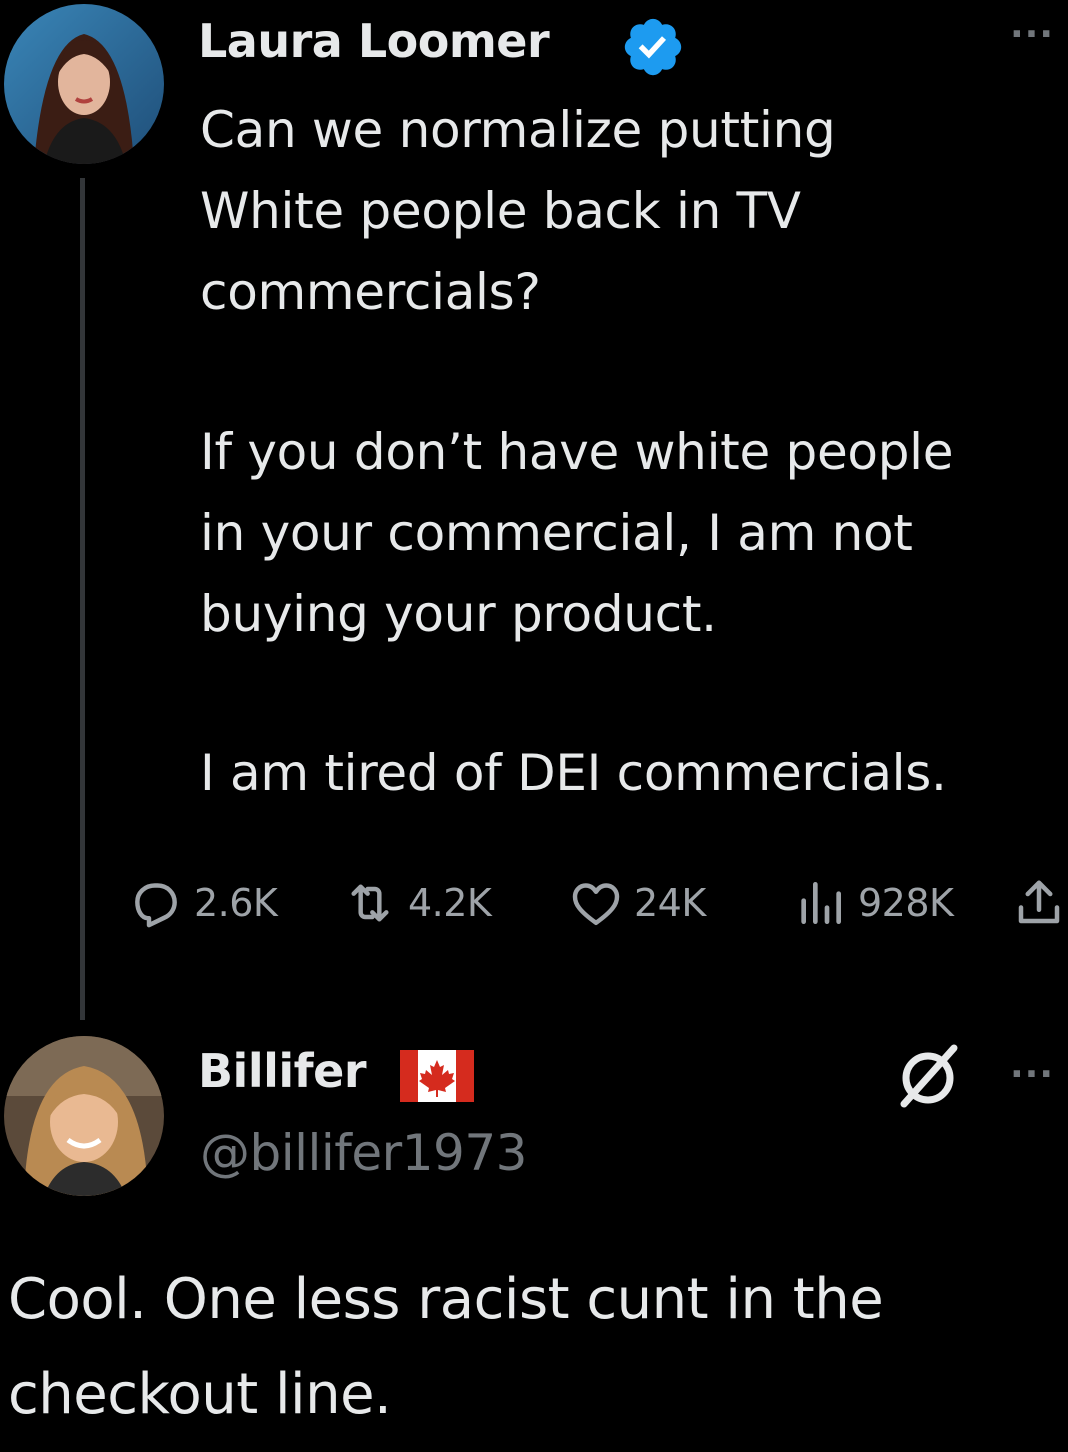 Image resolution: width=1068 pixels, height=1452 pixels. What do you see at coordinates (84, 1116) in the screenshot?
I see `reply-author-avatar` at bounding box center [84, 1116].